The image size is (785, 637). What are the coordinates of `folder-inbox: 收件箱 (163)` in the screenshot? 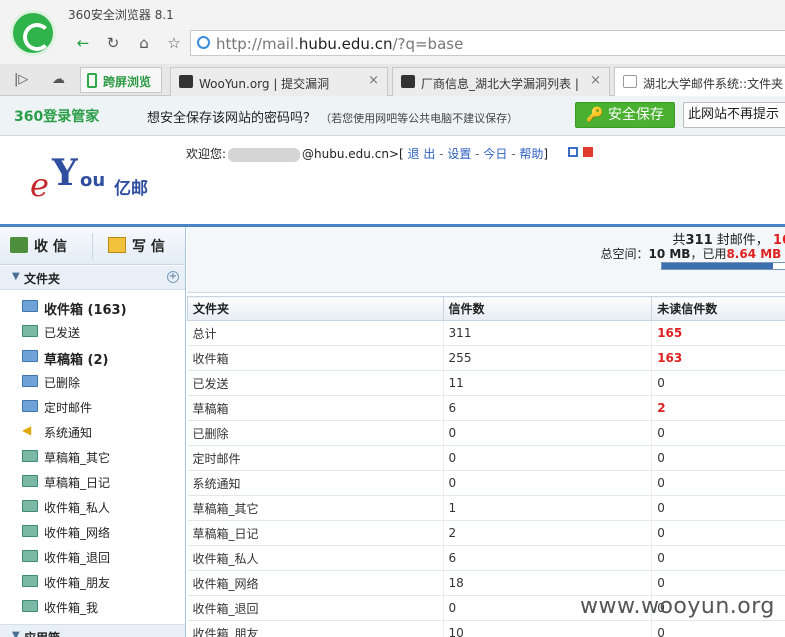 It's located at (102, 307).